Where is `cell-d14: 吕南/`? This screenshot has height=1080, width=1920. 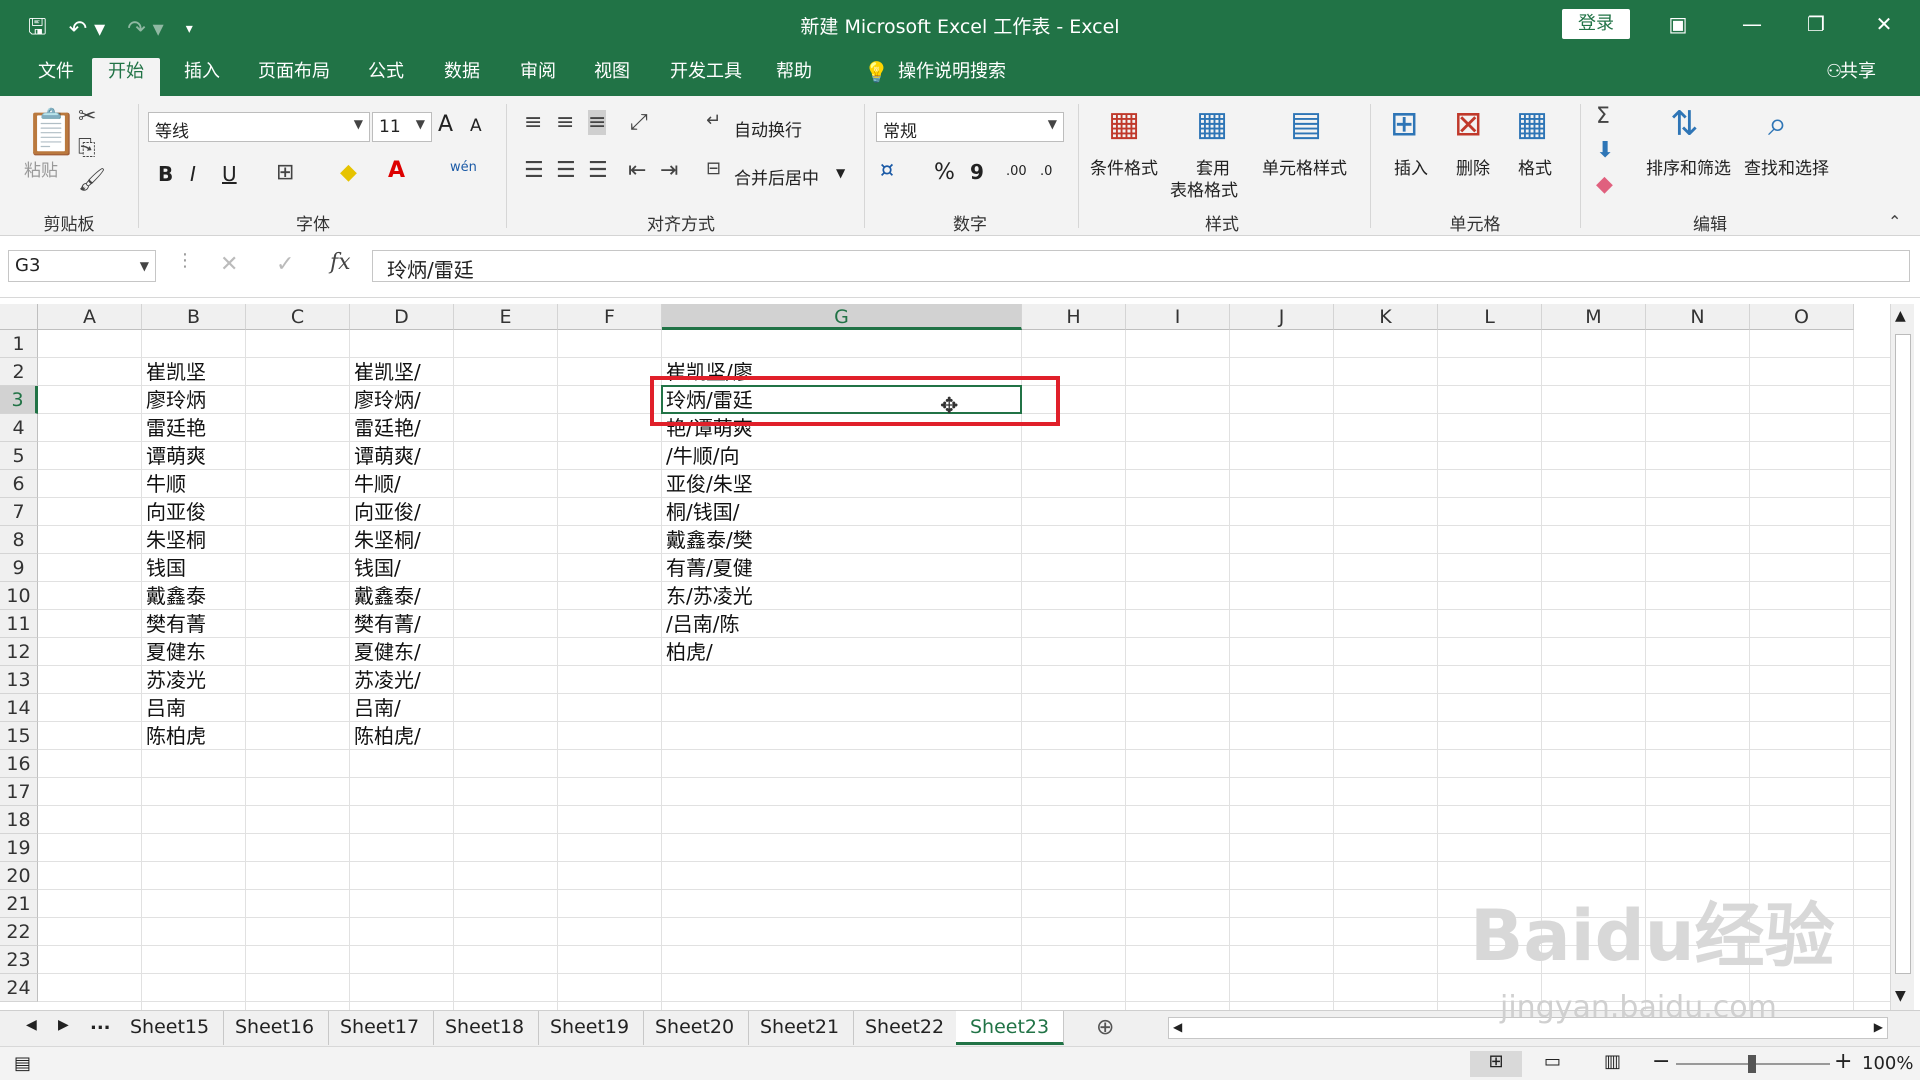
cell-d14: 吕南/ is located at coordinates (402, 708).